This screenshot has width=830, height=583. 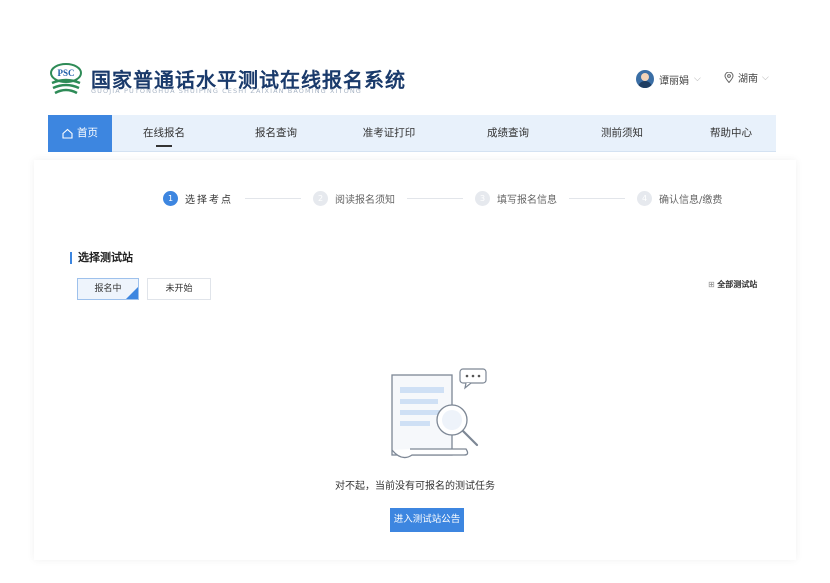 I want to click on empty-state-illustration, so click(x=439, y=413).